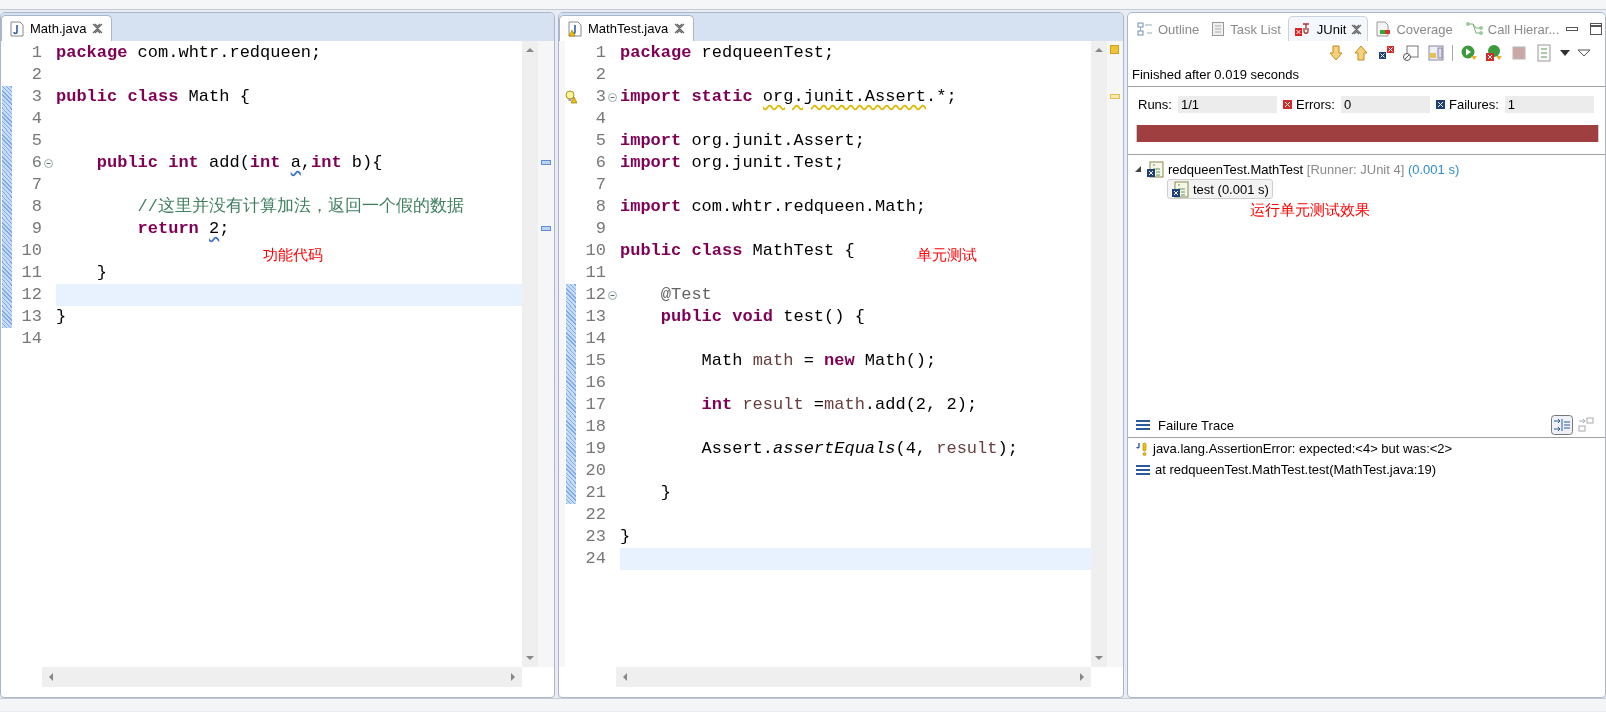 This screenshot has height=712, width=1606. I want to click on stop-icon, so click(1519, 53).